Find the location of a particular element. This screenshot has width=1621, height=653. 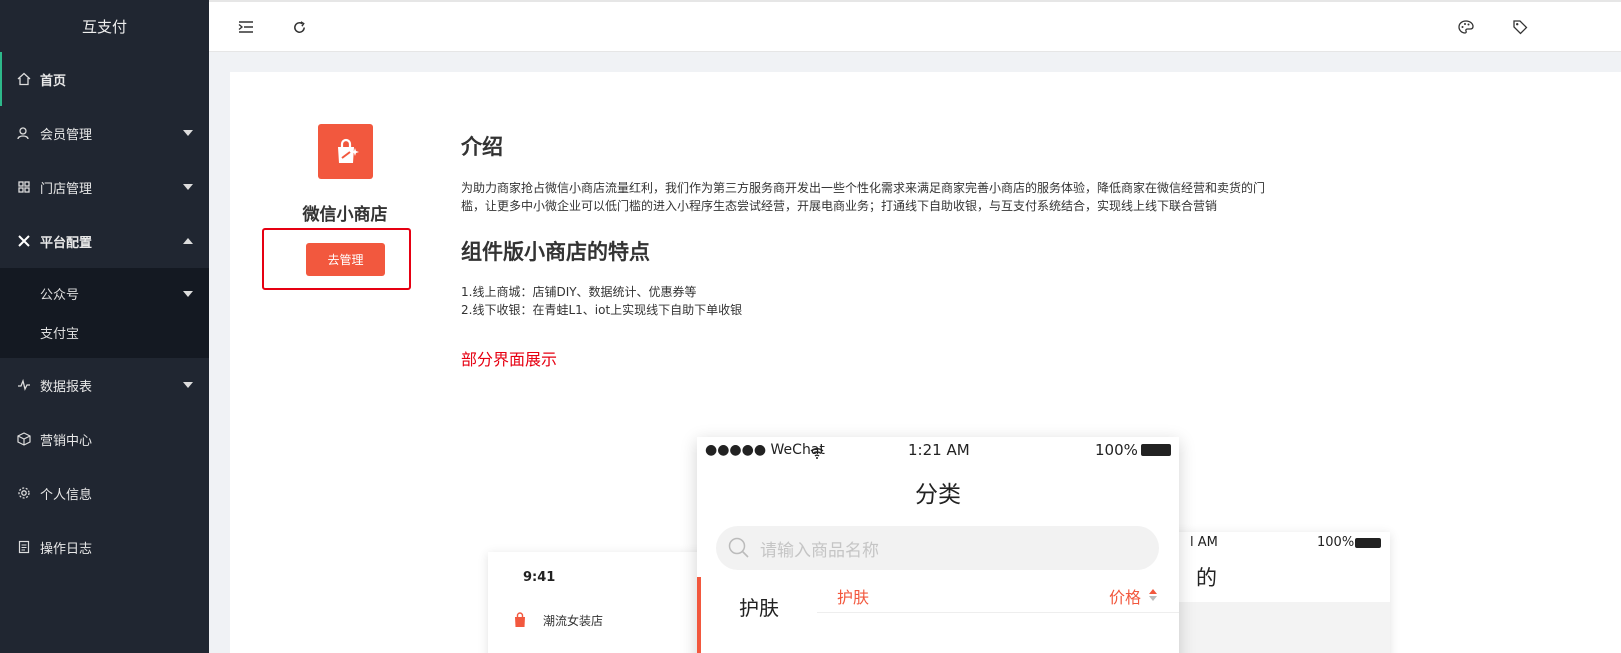

sort-icon is located at coordinates (1153, 595).